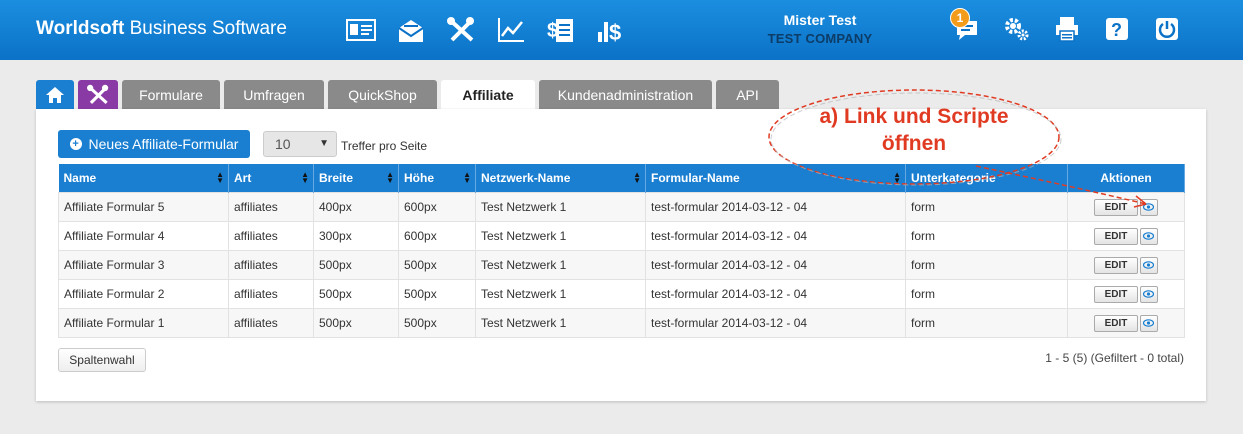 The height and width of the screenshot is (434, 1243). What do you see at coordinates (80, 178) in the screenshot?
I see `column-label: Name` at bounding box center [80, 178].